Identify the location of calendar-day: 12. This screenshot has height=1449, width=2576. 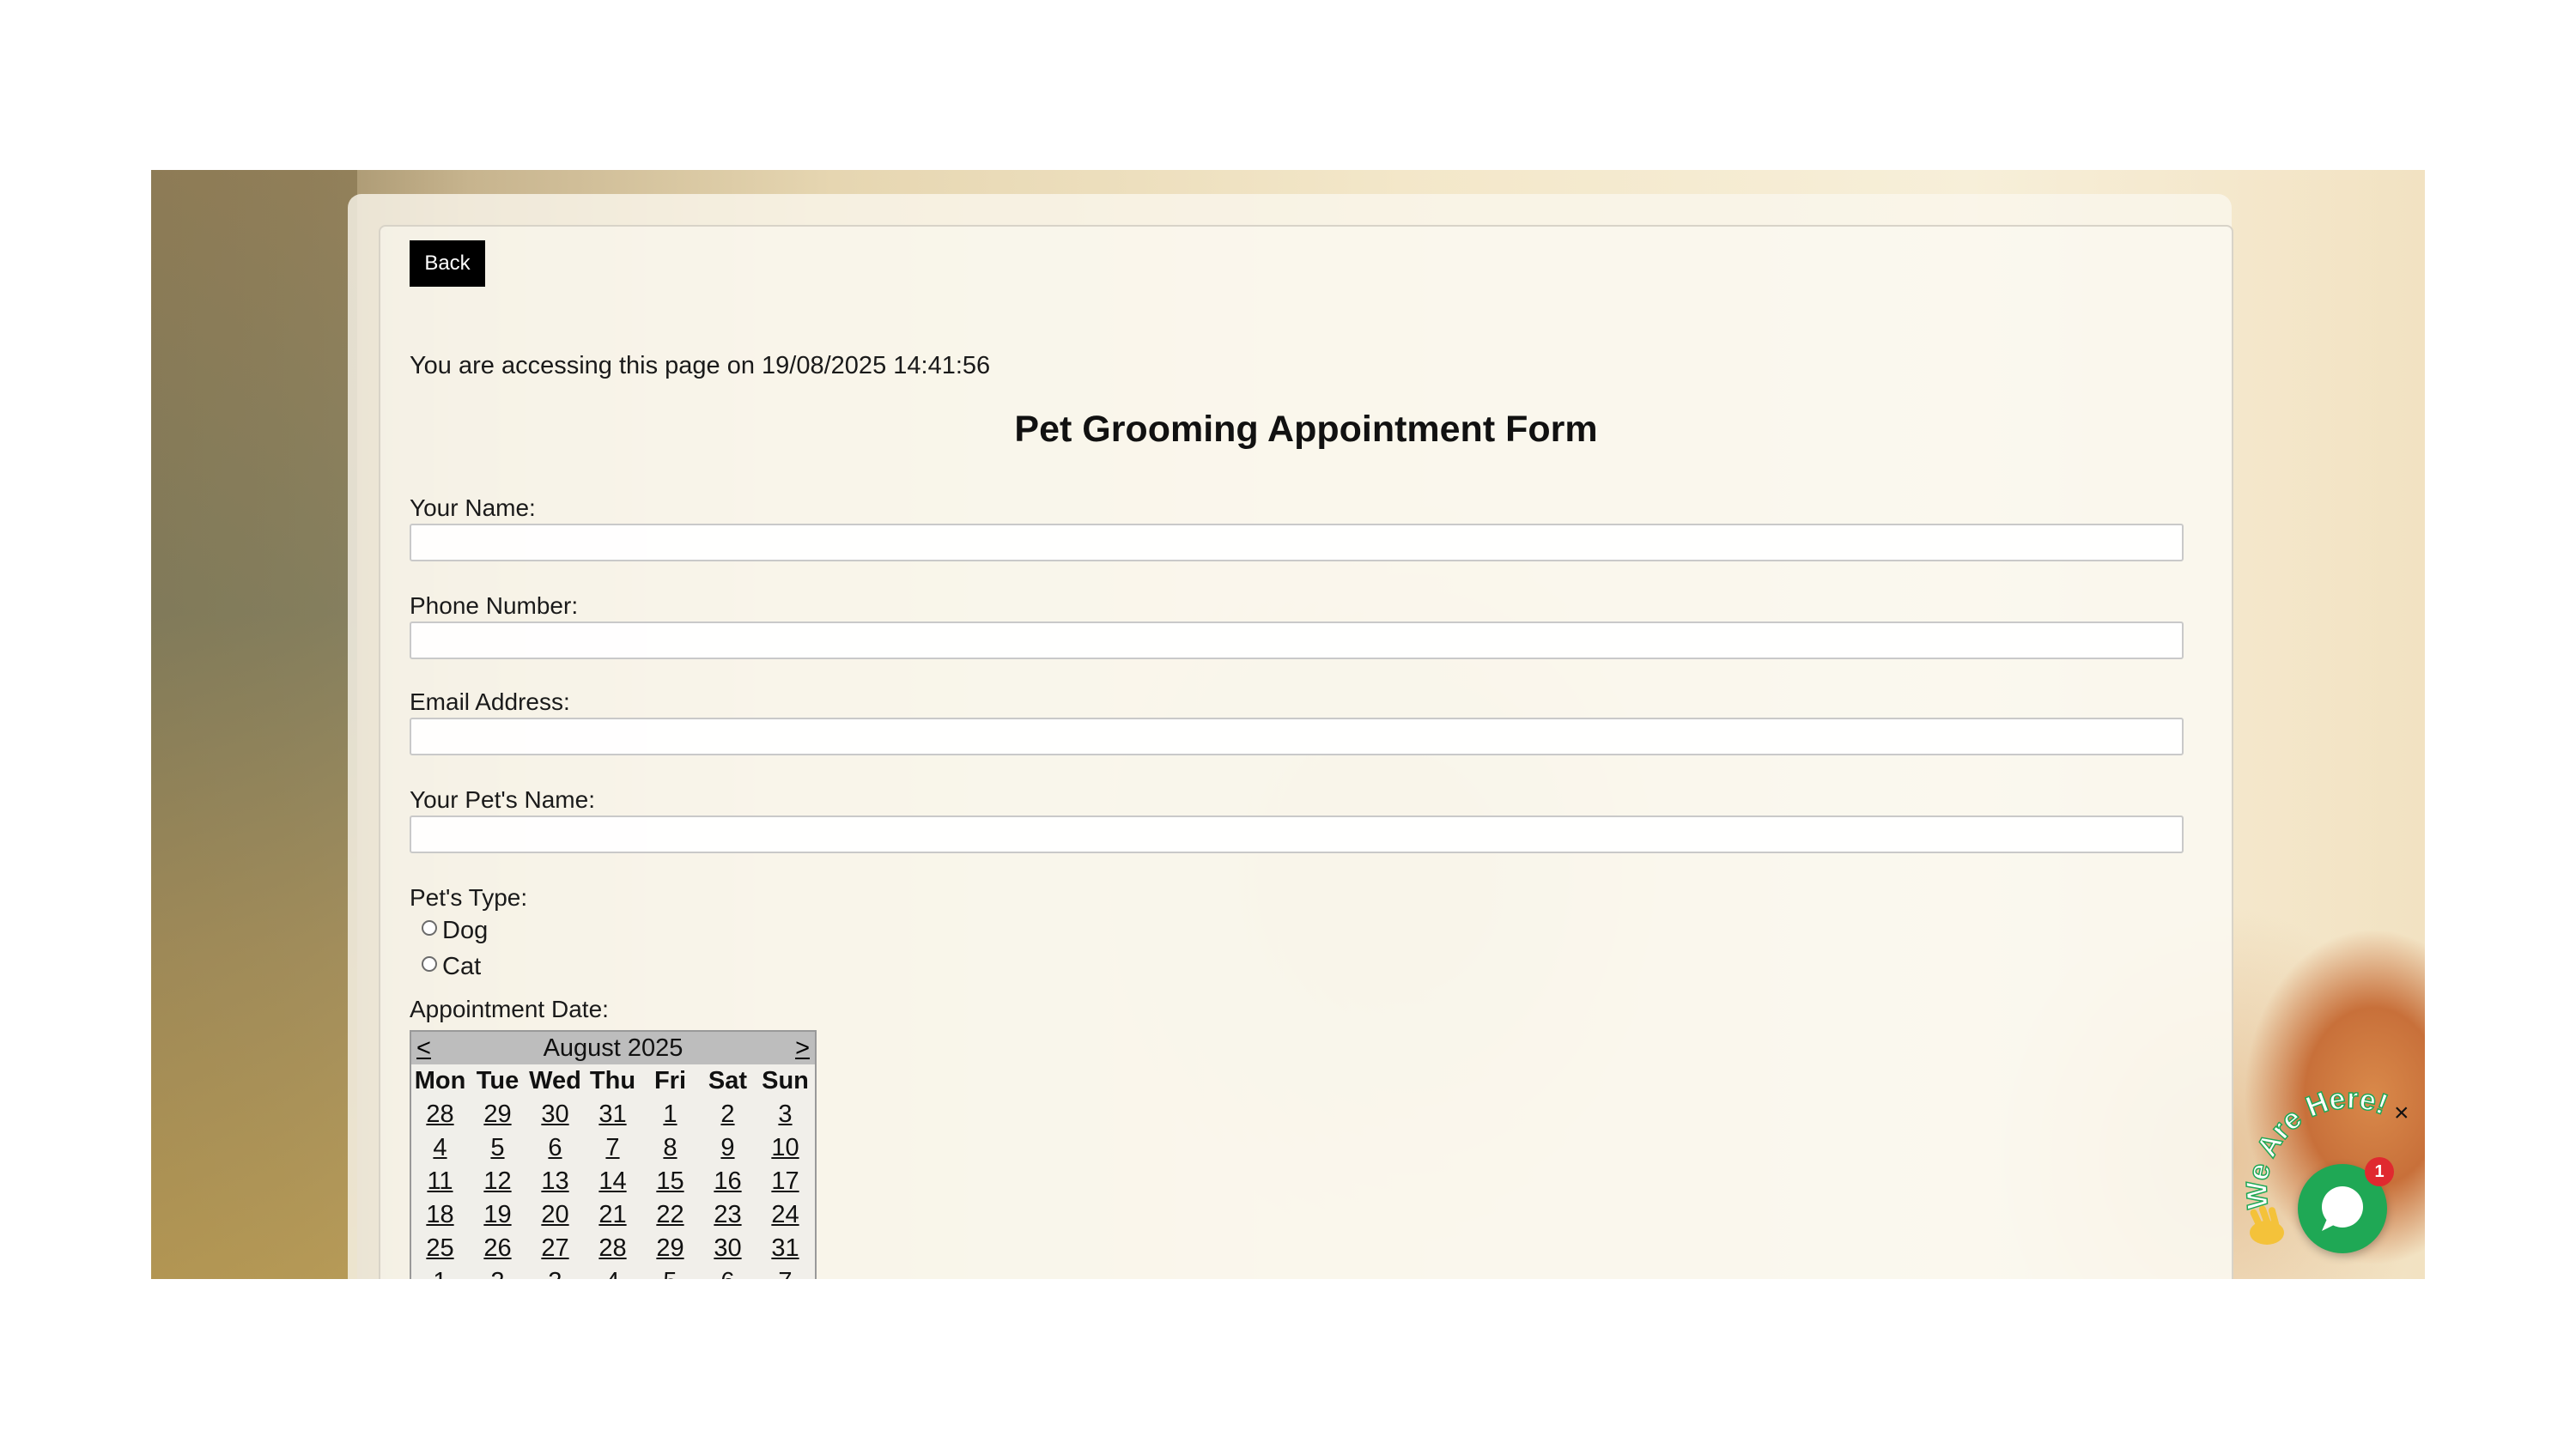
(497, 1181).